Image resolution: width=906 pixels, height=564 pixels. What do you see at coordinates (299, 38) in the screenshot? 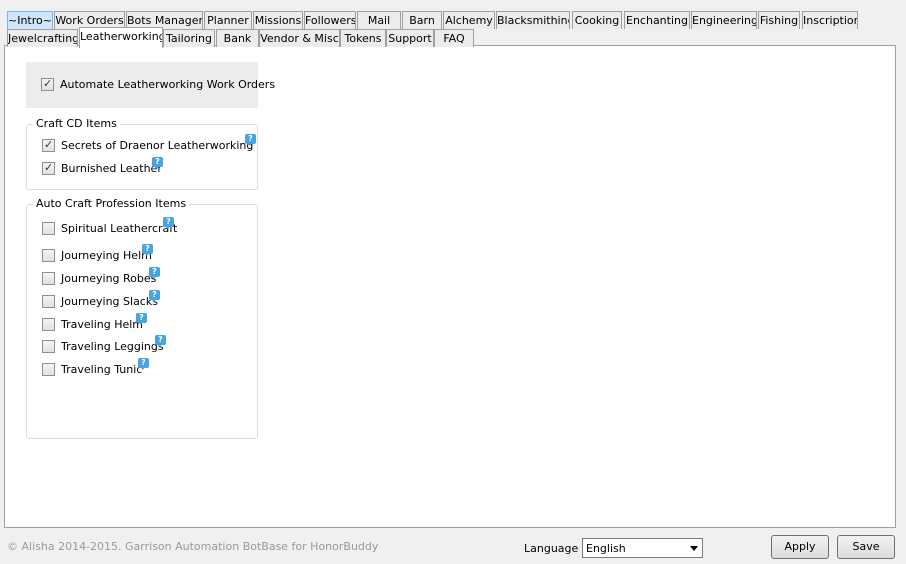
I see `tab-vendor-misc: Vendor & Misc` at bounding box center [299, 38].